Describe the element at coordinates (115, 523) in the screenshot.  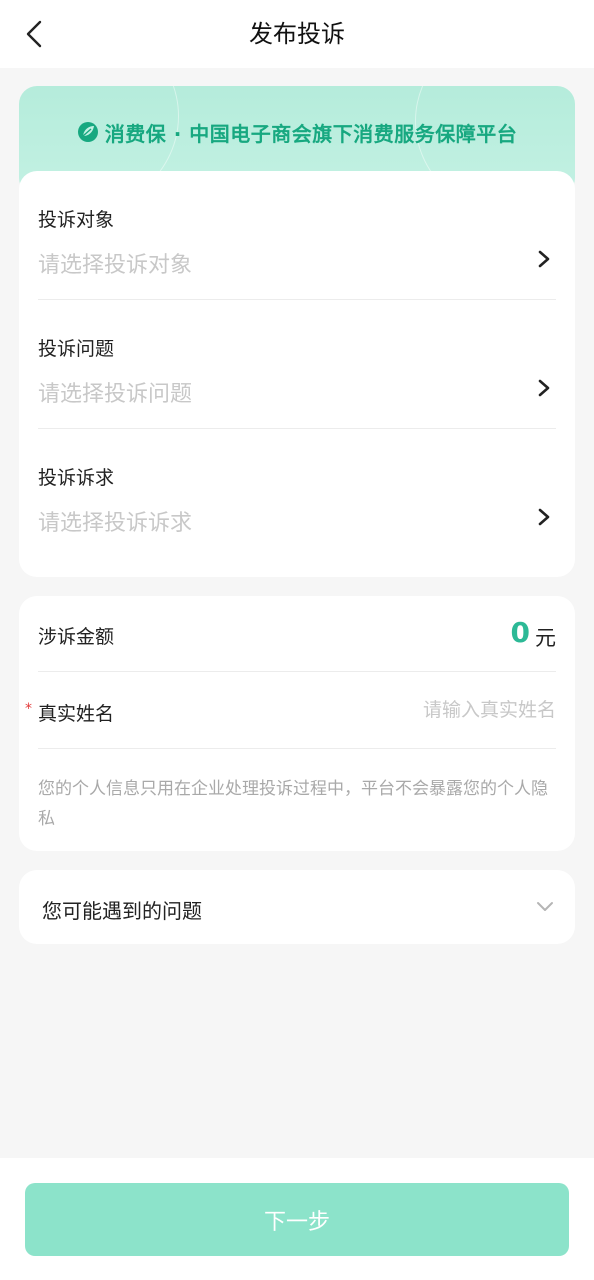
I see `field-placeholder: 请选择投诉诉求` at that location.